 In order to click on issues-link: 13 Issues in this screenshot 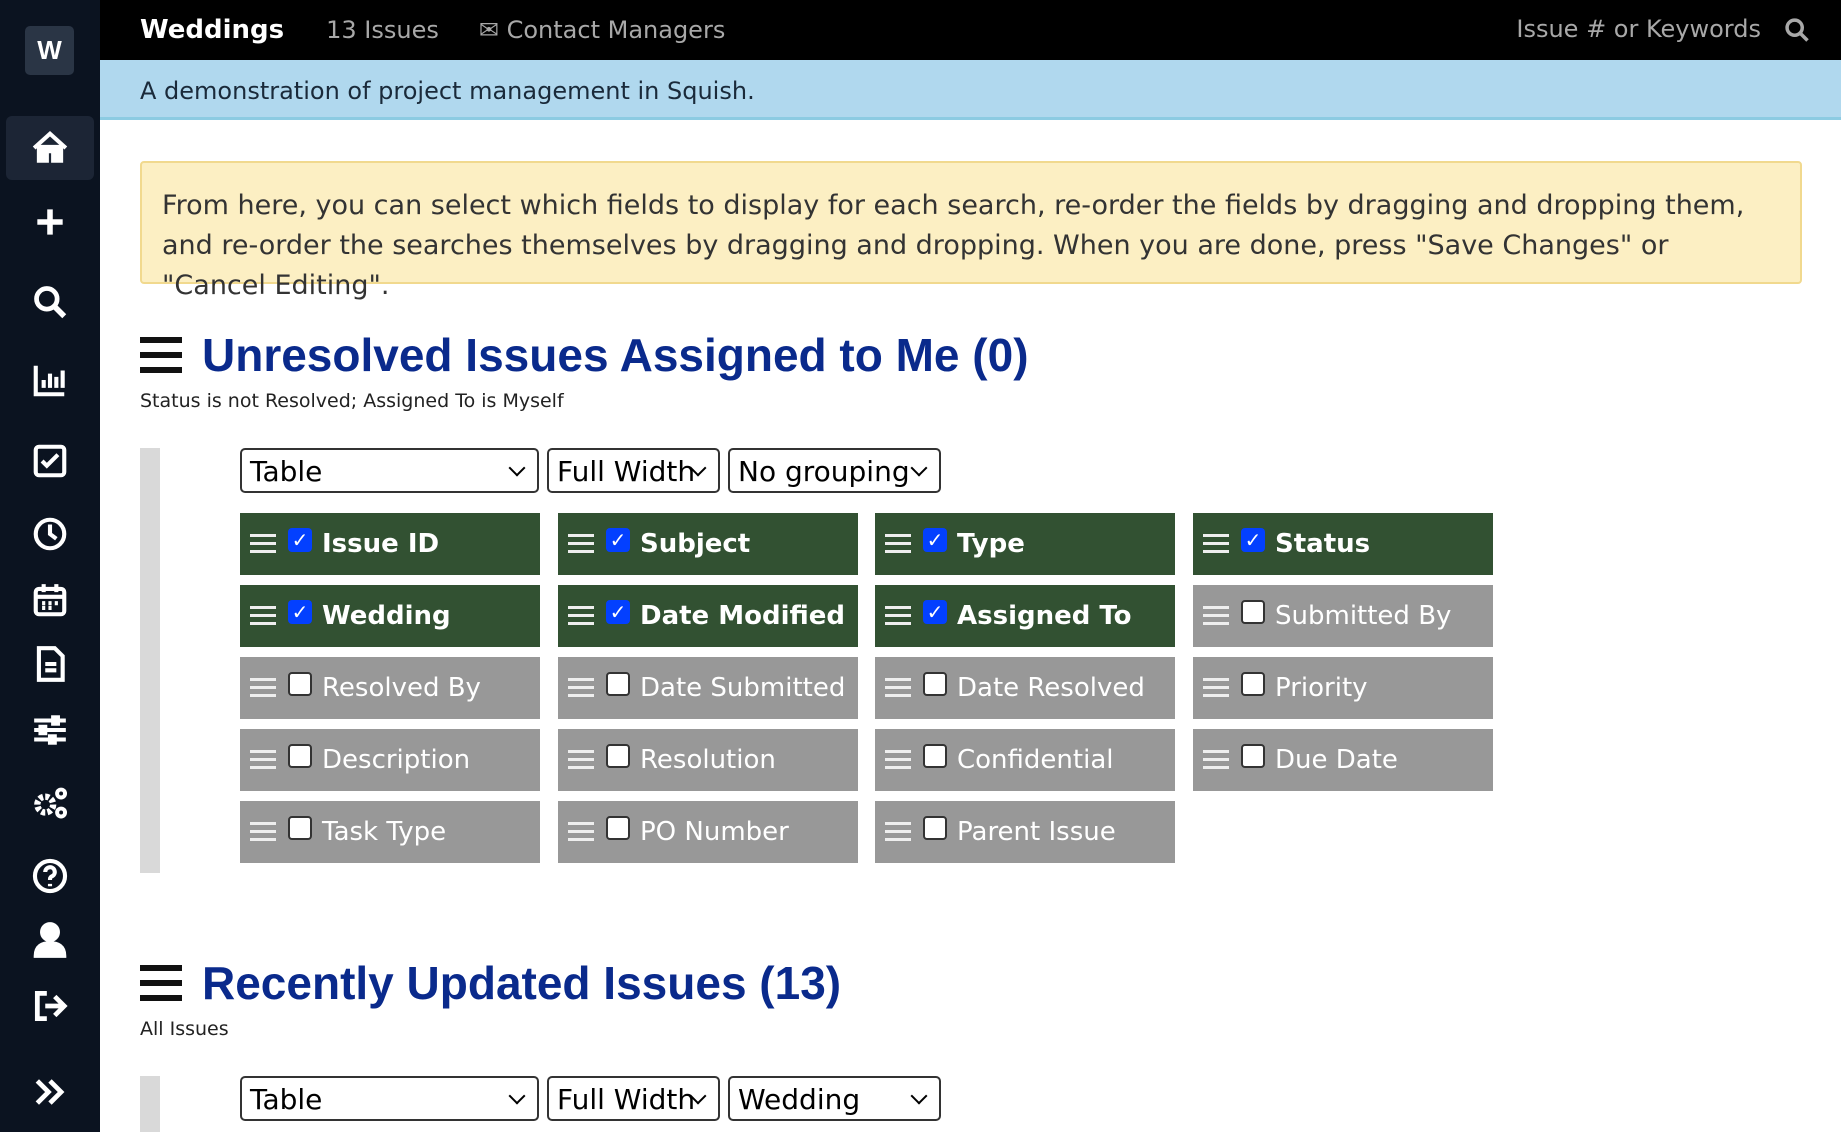, I will do `click(382, 30)`.